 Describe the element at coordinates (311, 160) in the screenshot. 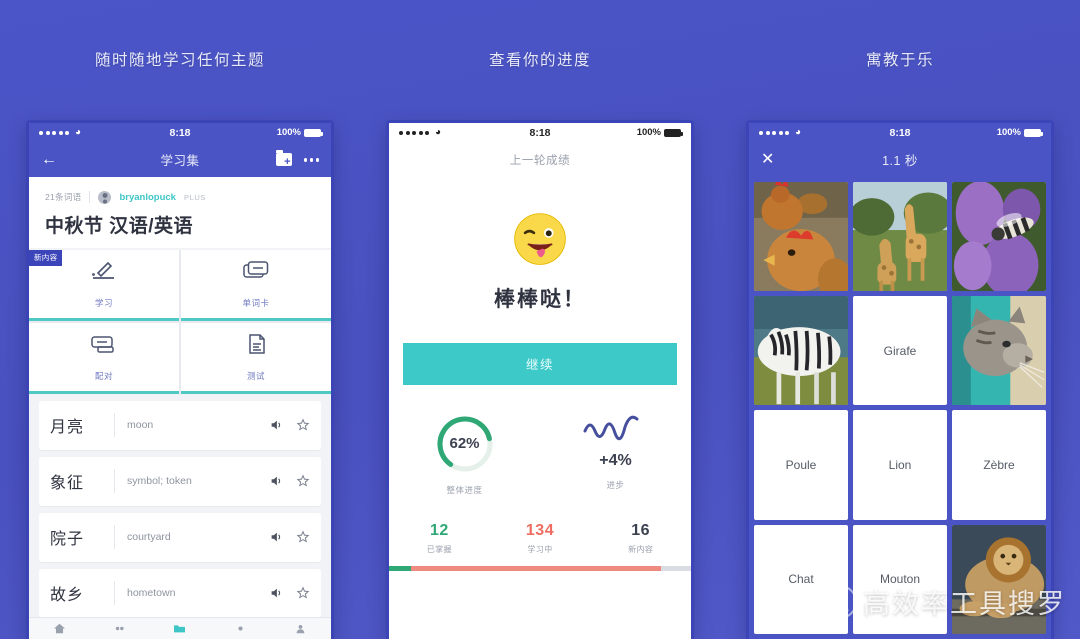

I see `more-dots-icon` at that location.